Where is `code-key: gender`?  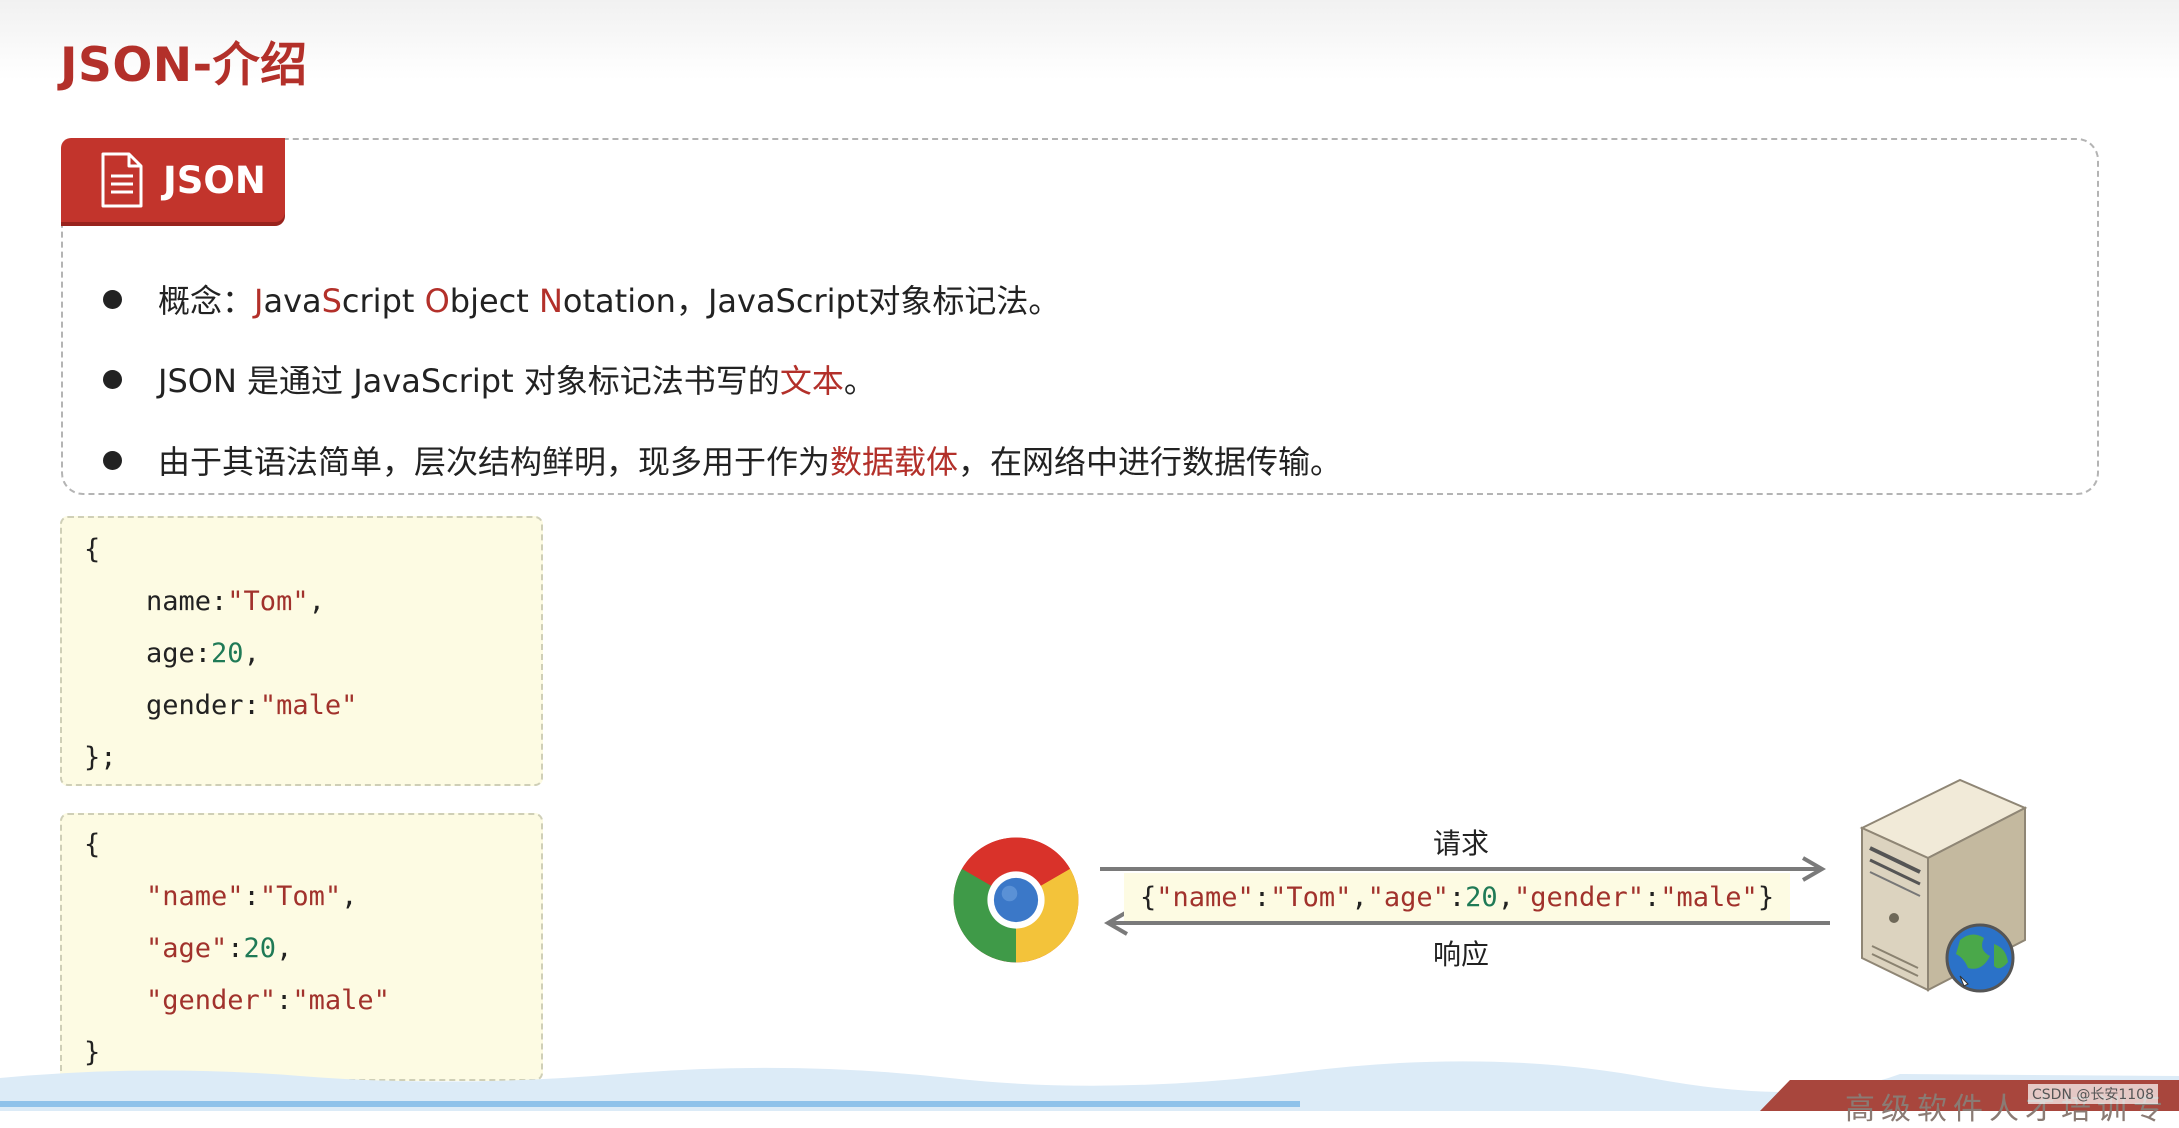 code-key: gender is located at coordinates (195, 705).